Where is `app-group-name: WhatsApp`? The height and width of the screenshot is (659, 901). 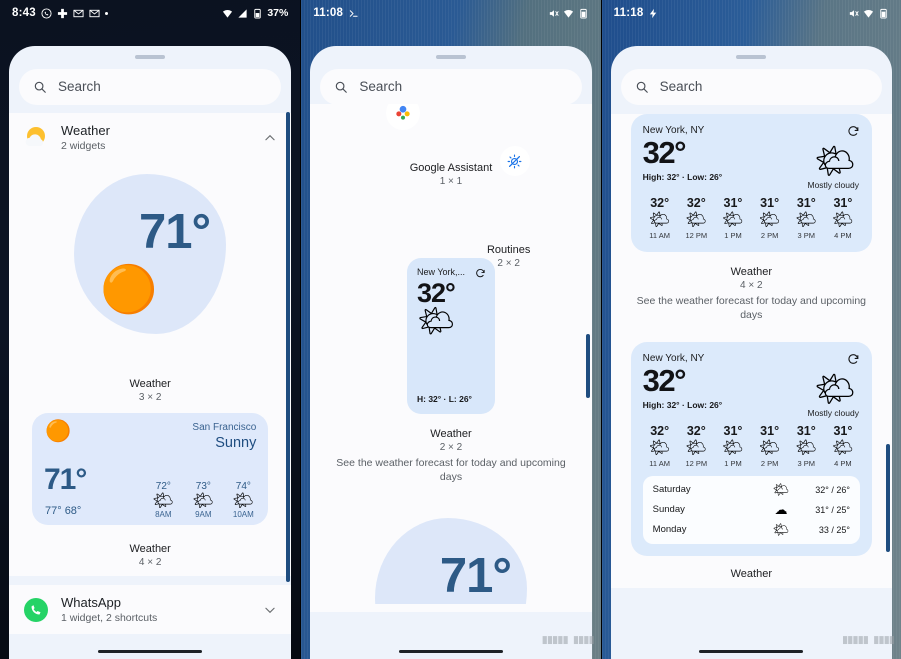
app-group-name: WhatsApp is located at coordinates (91, 602).